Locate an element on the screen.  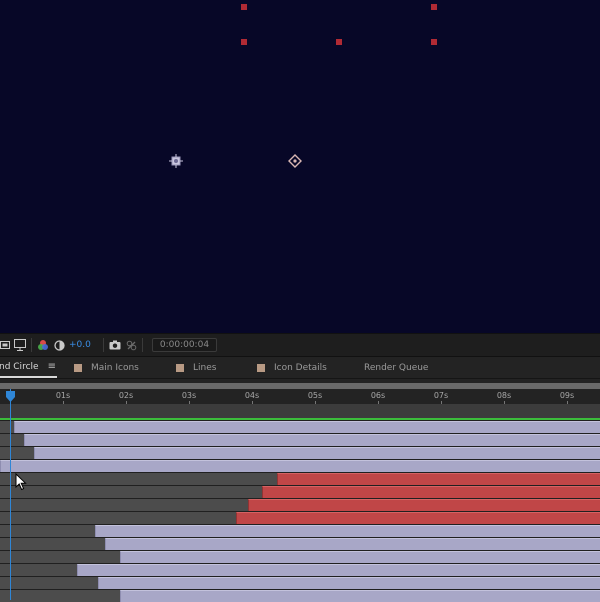
target-diamond-icon is located at coordinates (295, 161).